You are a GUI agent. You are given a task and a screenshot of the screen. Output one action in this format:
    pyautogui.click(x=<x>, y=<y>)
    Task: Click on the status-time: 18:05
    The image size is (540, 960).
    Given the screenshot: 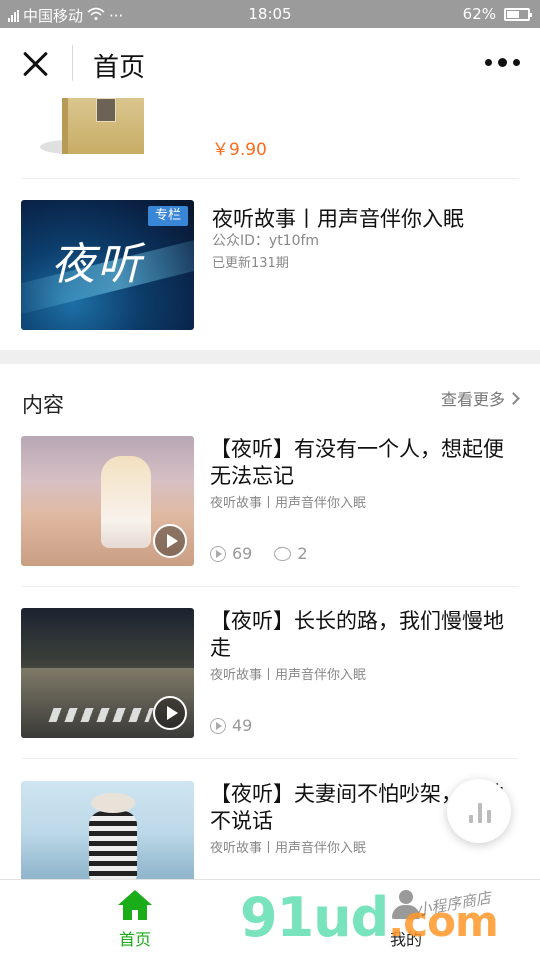 What is the action you would take?
    pyautogui.click(x=270, y=14)
    